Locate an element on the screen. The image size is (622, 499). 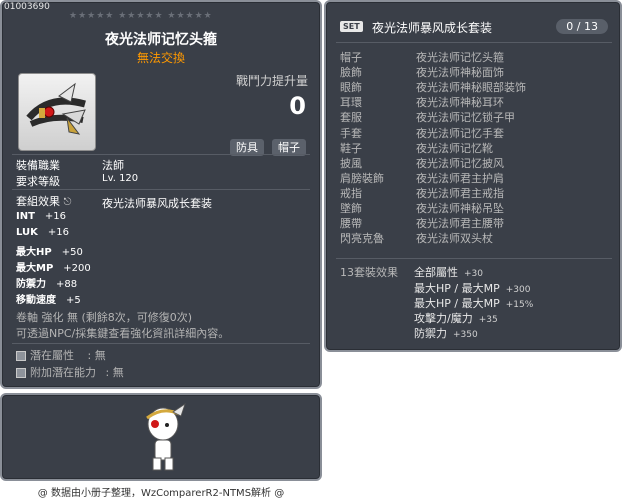
set-part-name: 夜光法师神秘耳环 is located at coordinates (460, 103).